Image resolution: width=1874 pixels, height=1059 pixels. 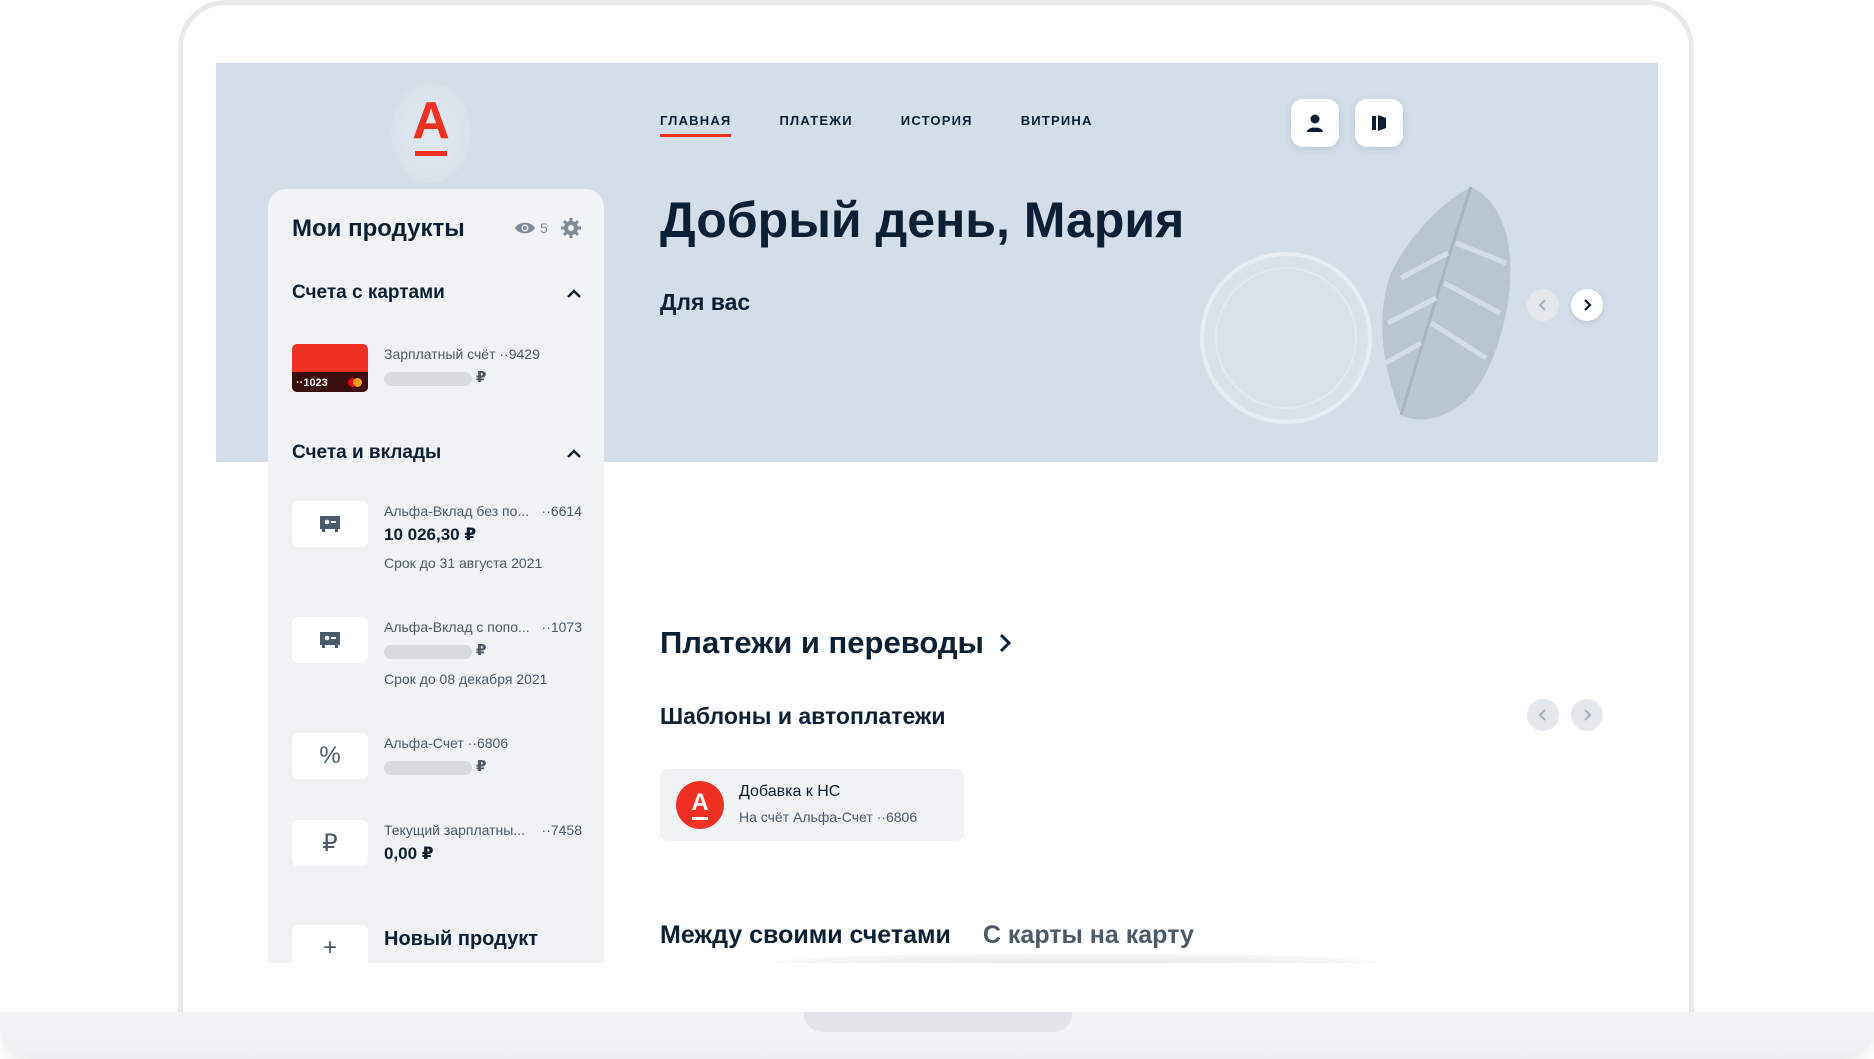 What do you see at coordinates (329, 947) in the screenshot?
I see `plus-icon: +` at bounding box center [329, 947].